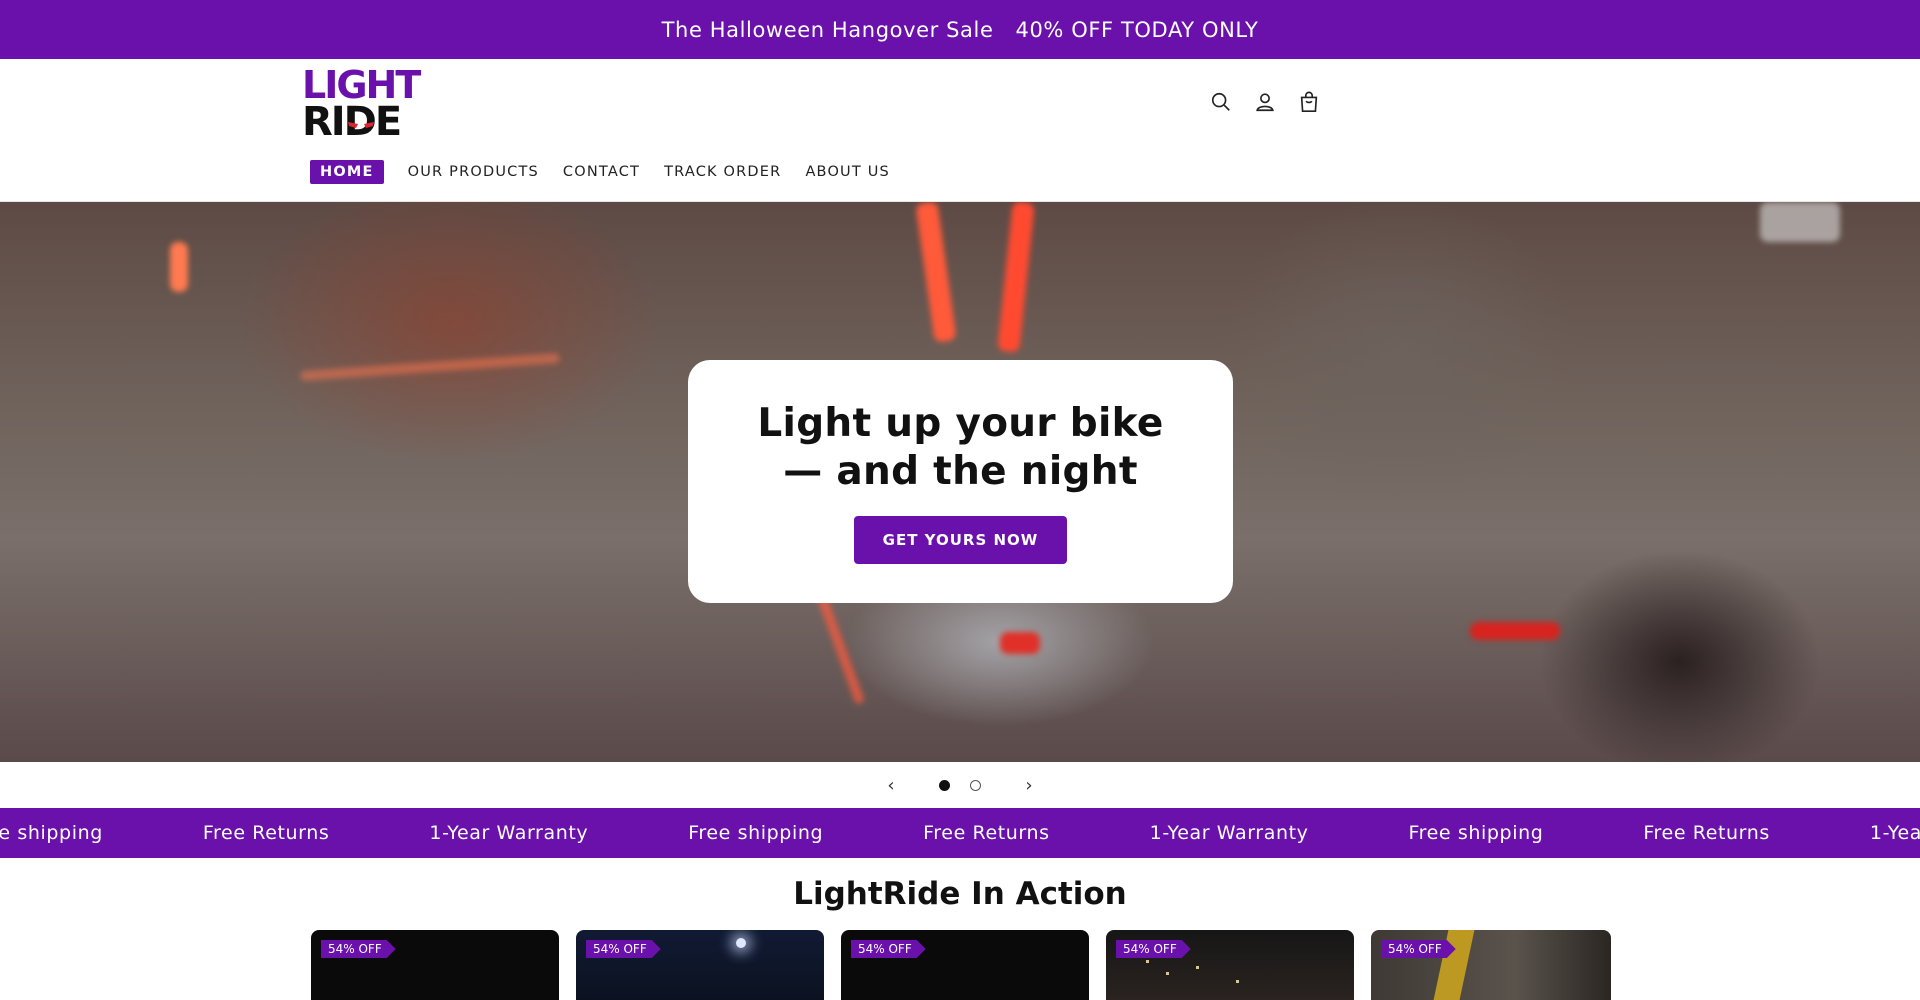 The height and width of the screenshot is (1000, 1920). What do you see at coordinates (960, 540) in the screenshot?
I see `get-yours-now-button: GET YOURS NOW` at bounding box center [960, 540].